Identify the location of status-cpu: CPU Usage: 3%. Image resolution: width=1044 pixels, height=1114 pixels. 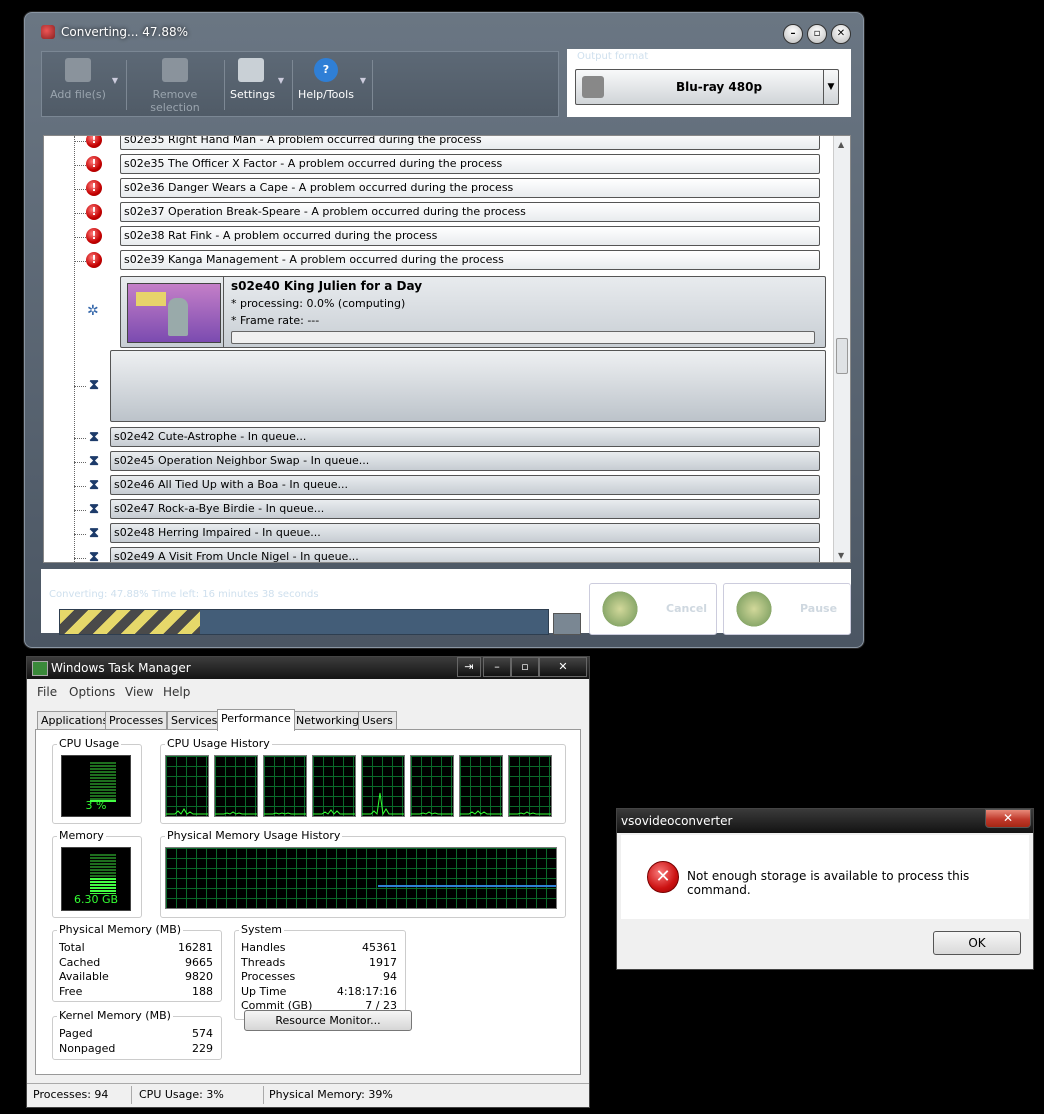
(181, 1094).